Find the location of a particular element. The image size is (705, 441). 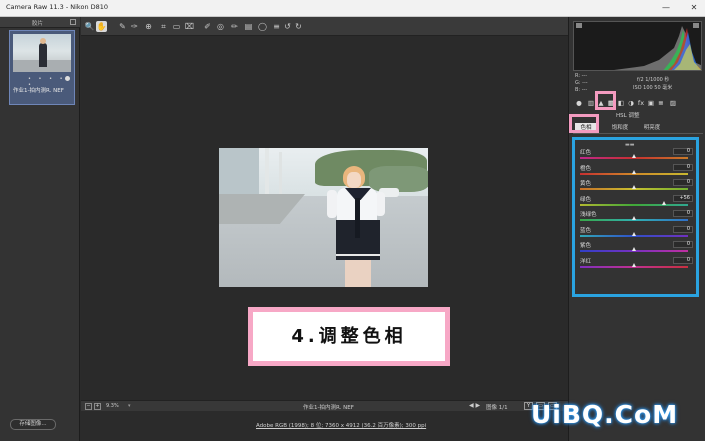

slider-row: 浅绿色 0 is located at coordinates (637, 217).